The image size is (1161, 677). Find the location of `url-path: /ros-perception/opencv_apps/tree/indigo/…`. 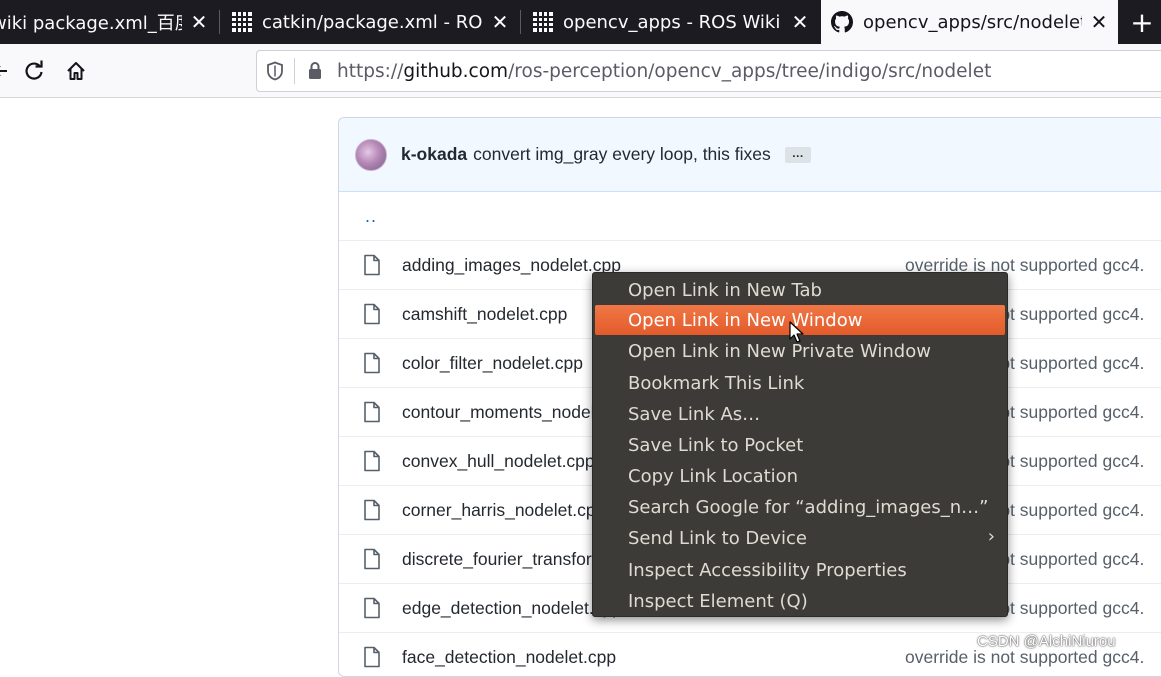

url-path: /ros-perception/opencv_apps/tree/indigo/… is located at coordinates (750, 71).